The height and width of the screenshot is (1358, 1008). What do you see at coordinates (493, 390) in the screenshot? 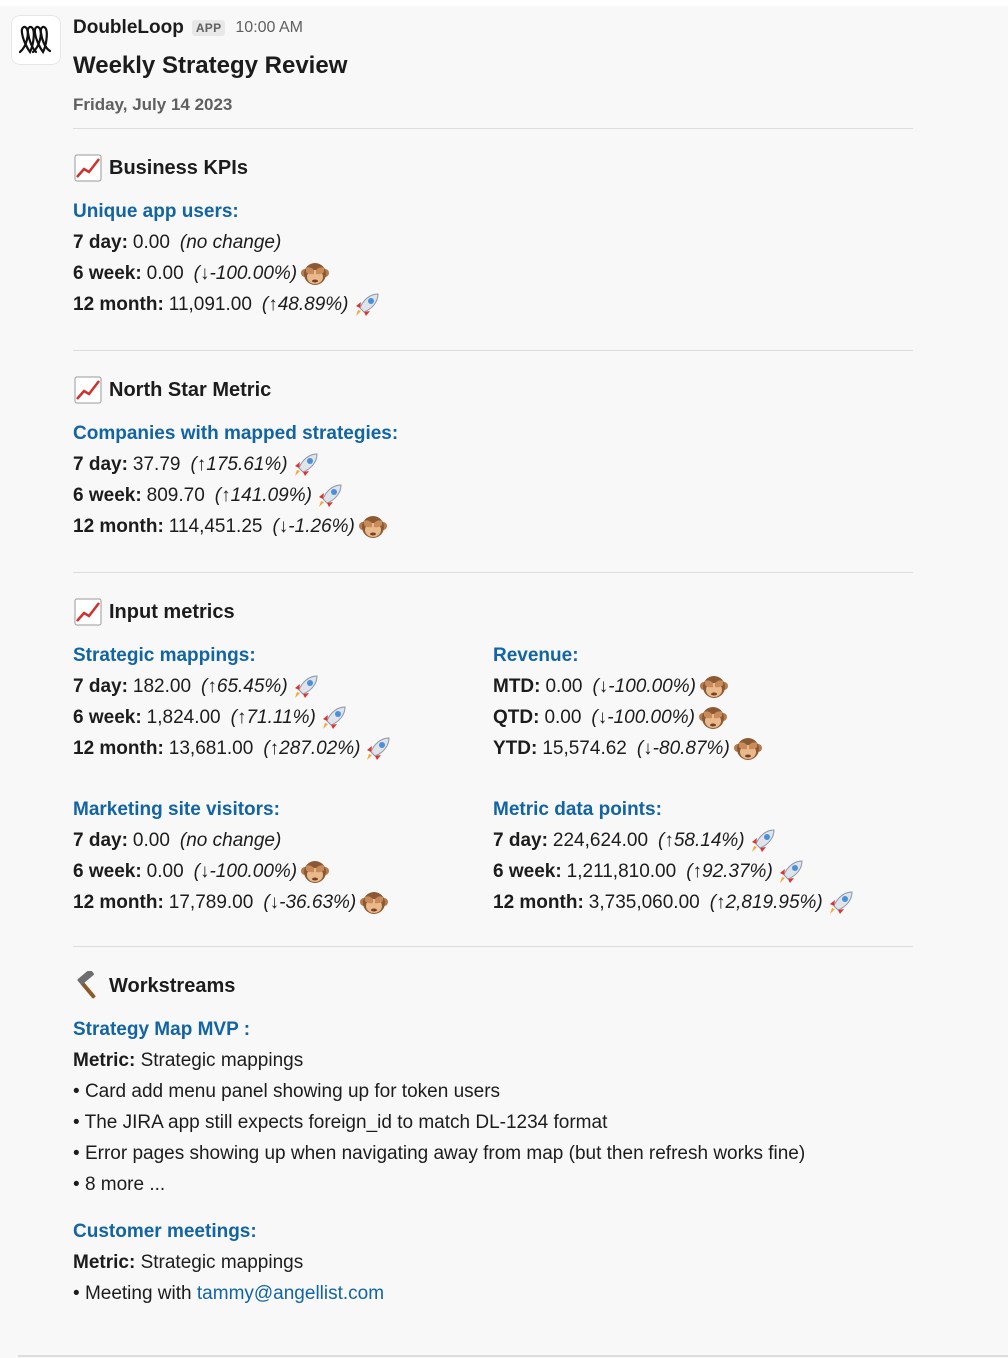
I see `section-title: North Star Metric` at bounding box center [493, 390].